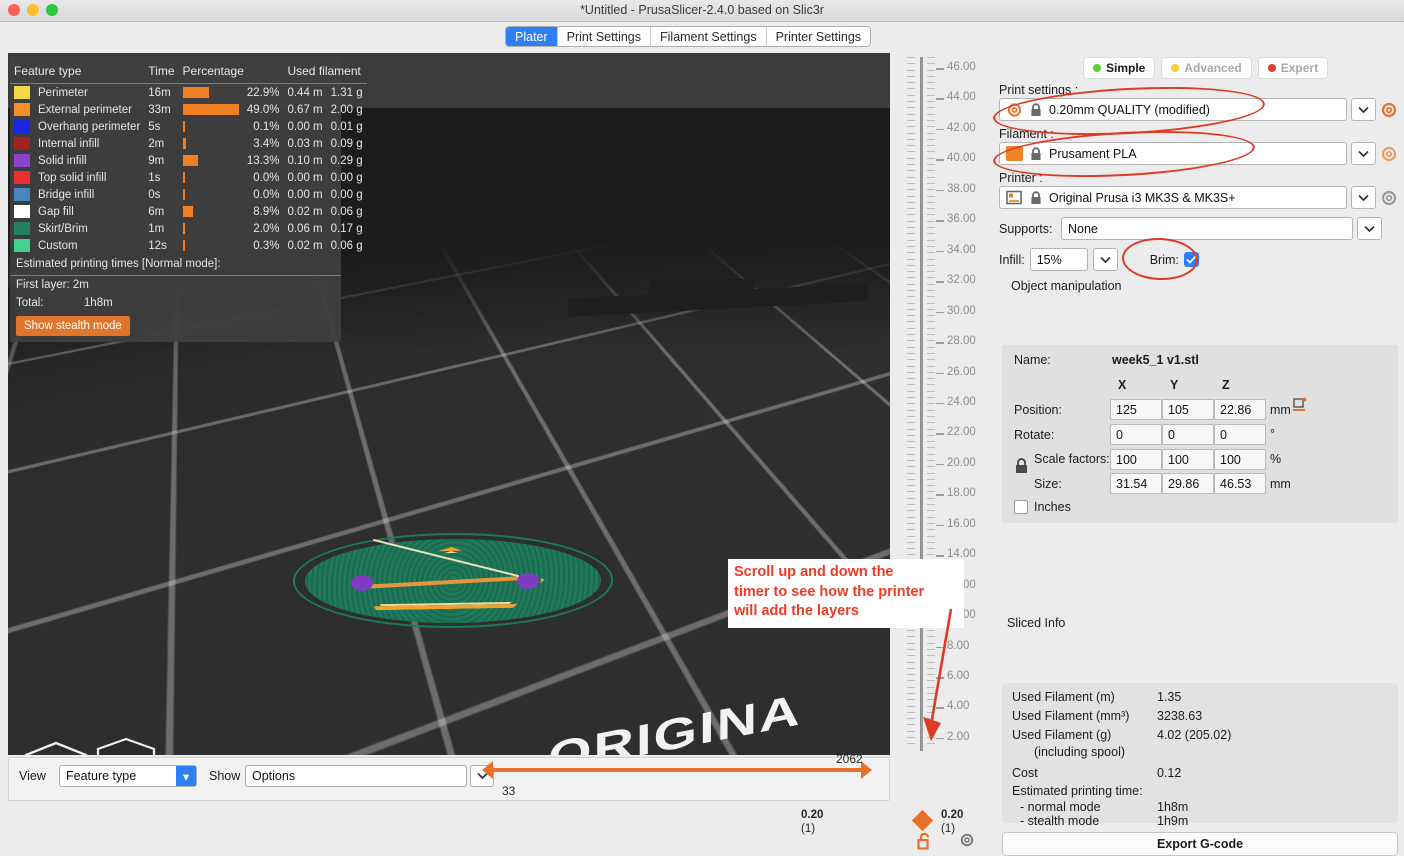 This screenshot has height=856, width=1404. I want to click on drop-to-bed-icon, so click(1300, 404).